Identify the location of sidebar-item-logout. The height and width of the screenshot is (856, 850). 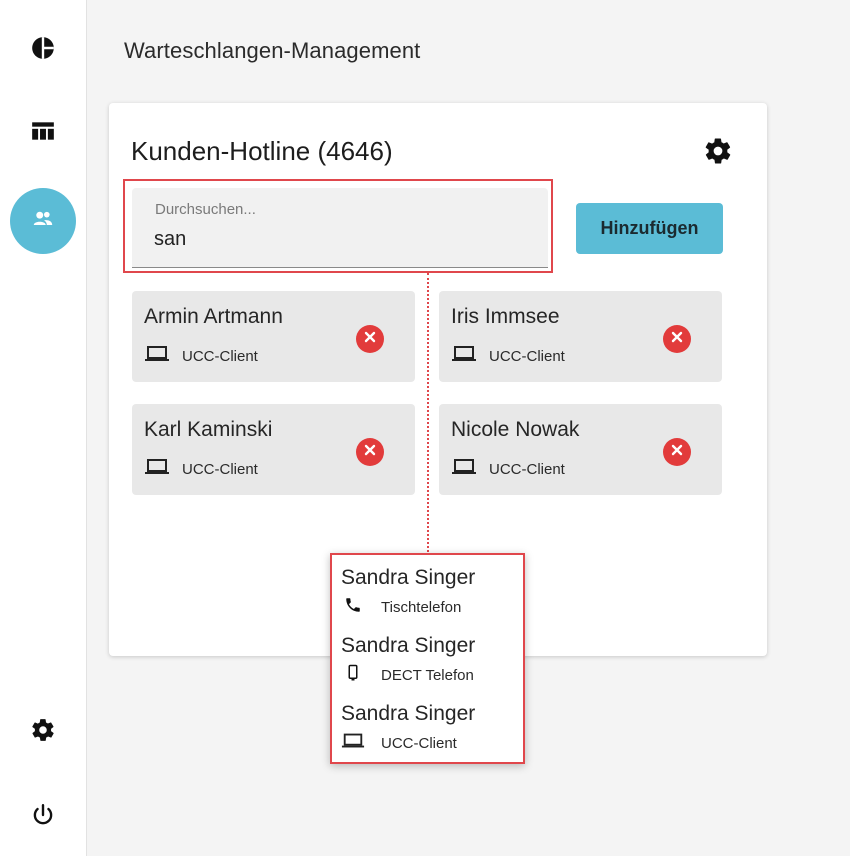
(43, 817).